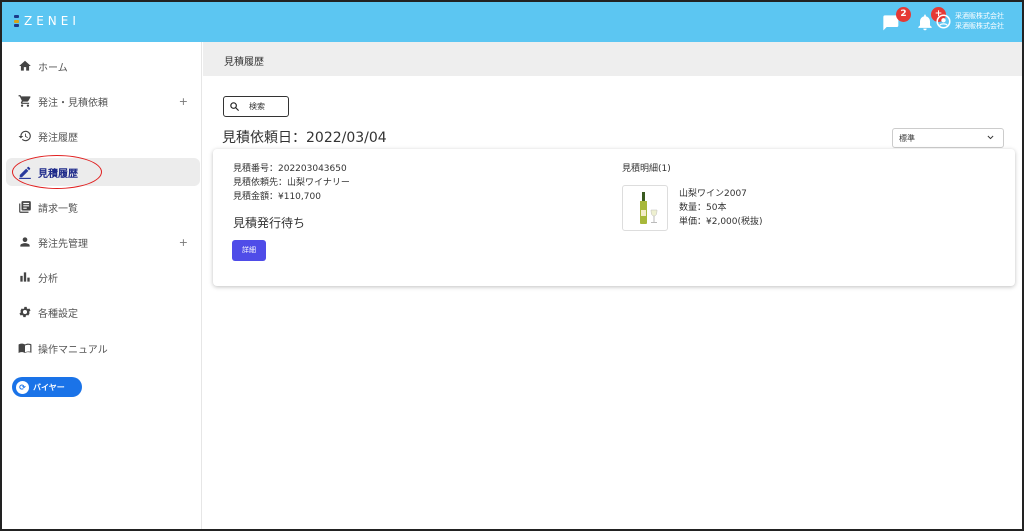 The width and height of the screenshot is (1024, 531). What do you see at coordinates (103, 136) in the screenshot?
I see `sidebar-item-order-history: 発注履歴` at bounding box center [103, 136].